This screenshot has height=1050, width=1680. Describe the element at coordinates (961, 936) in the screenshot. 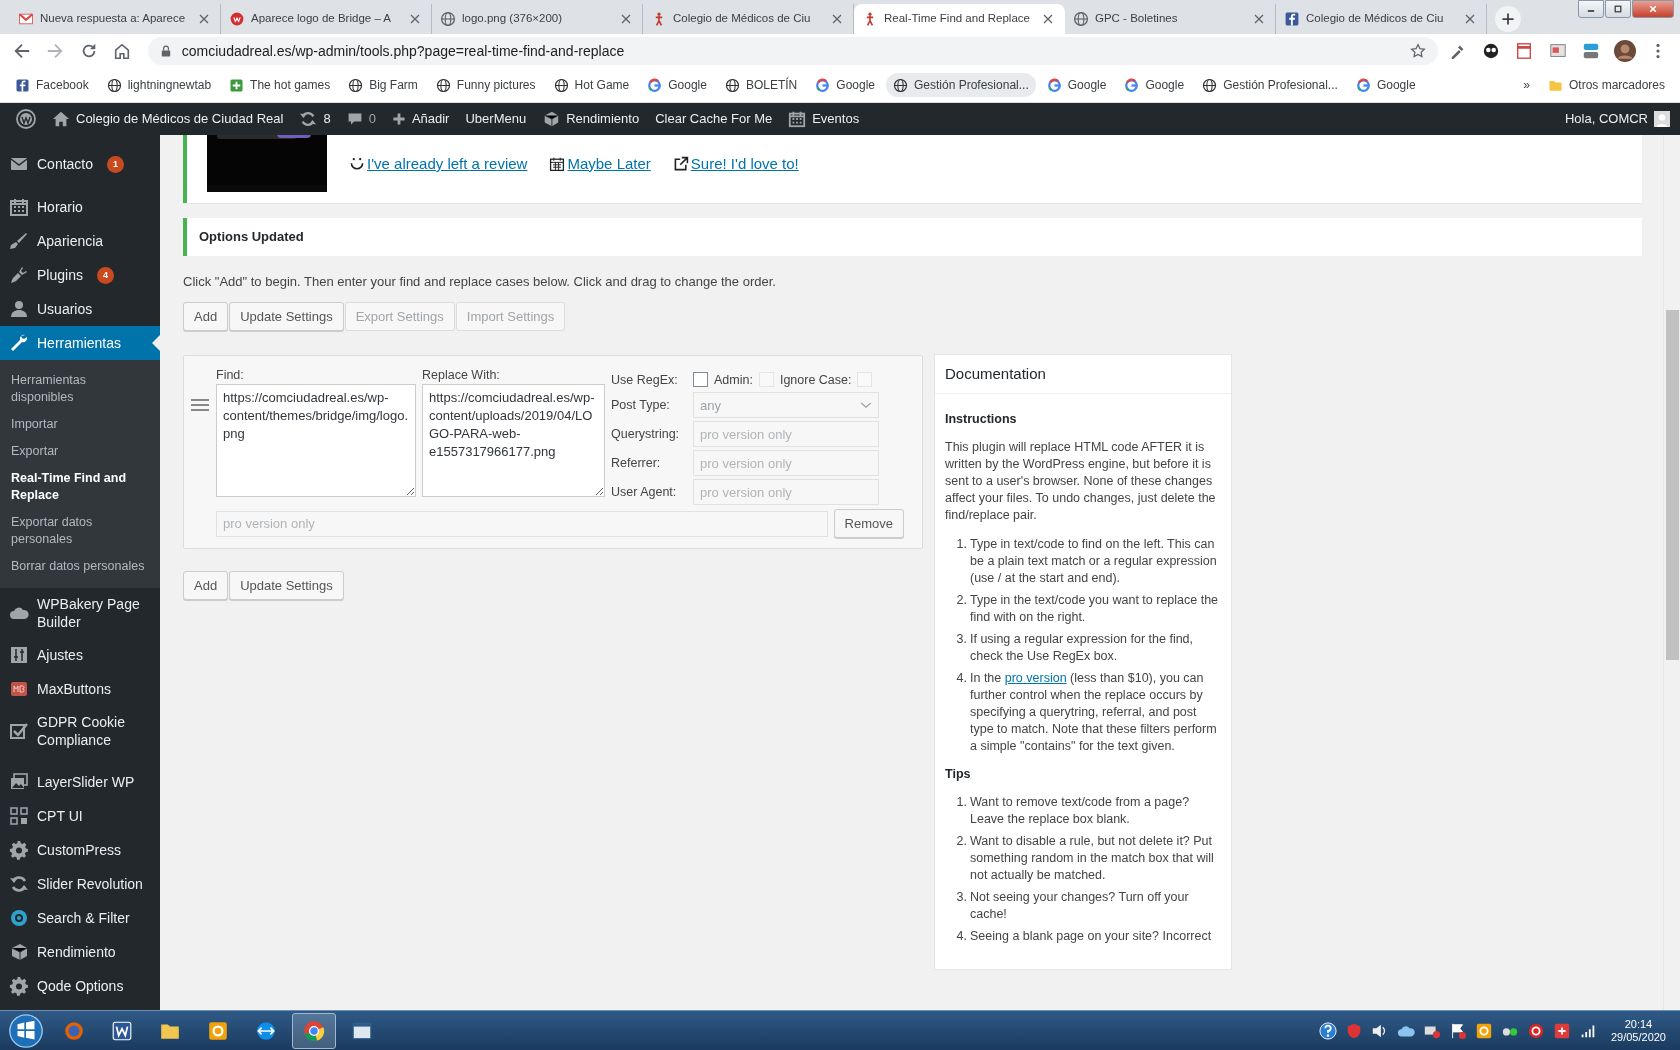

I see `list-number: 4.` at that location.